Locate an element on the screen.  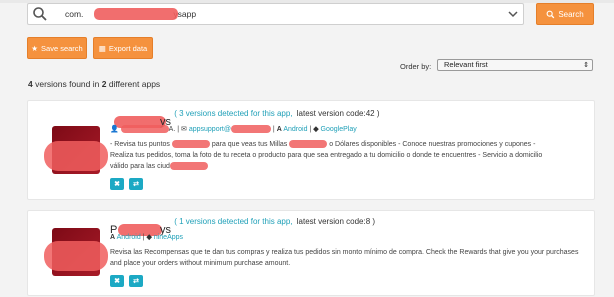
search-input: com. ysapp is located at coordinates (275, 14).